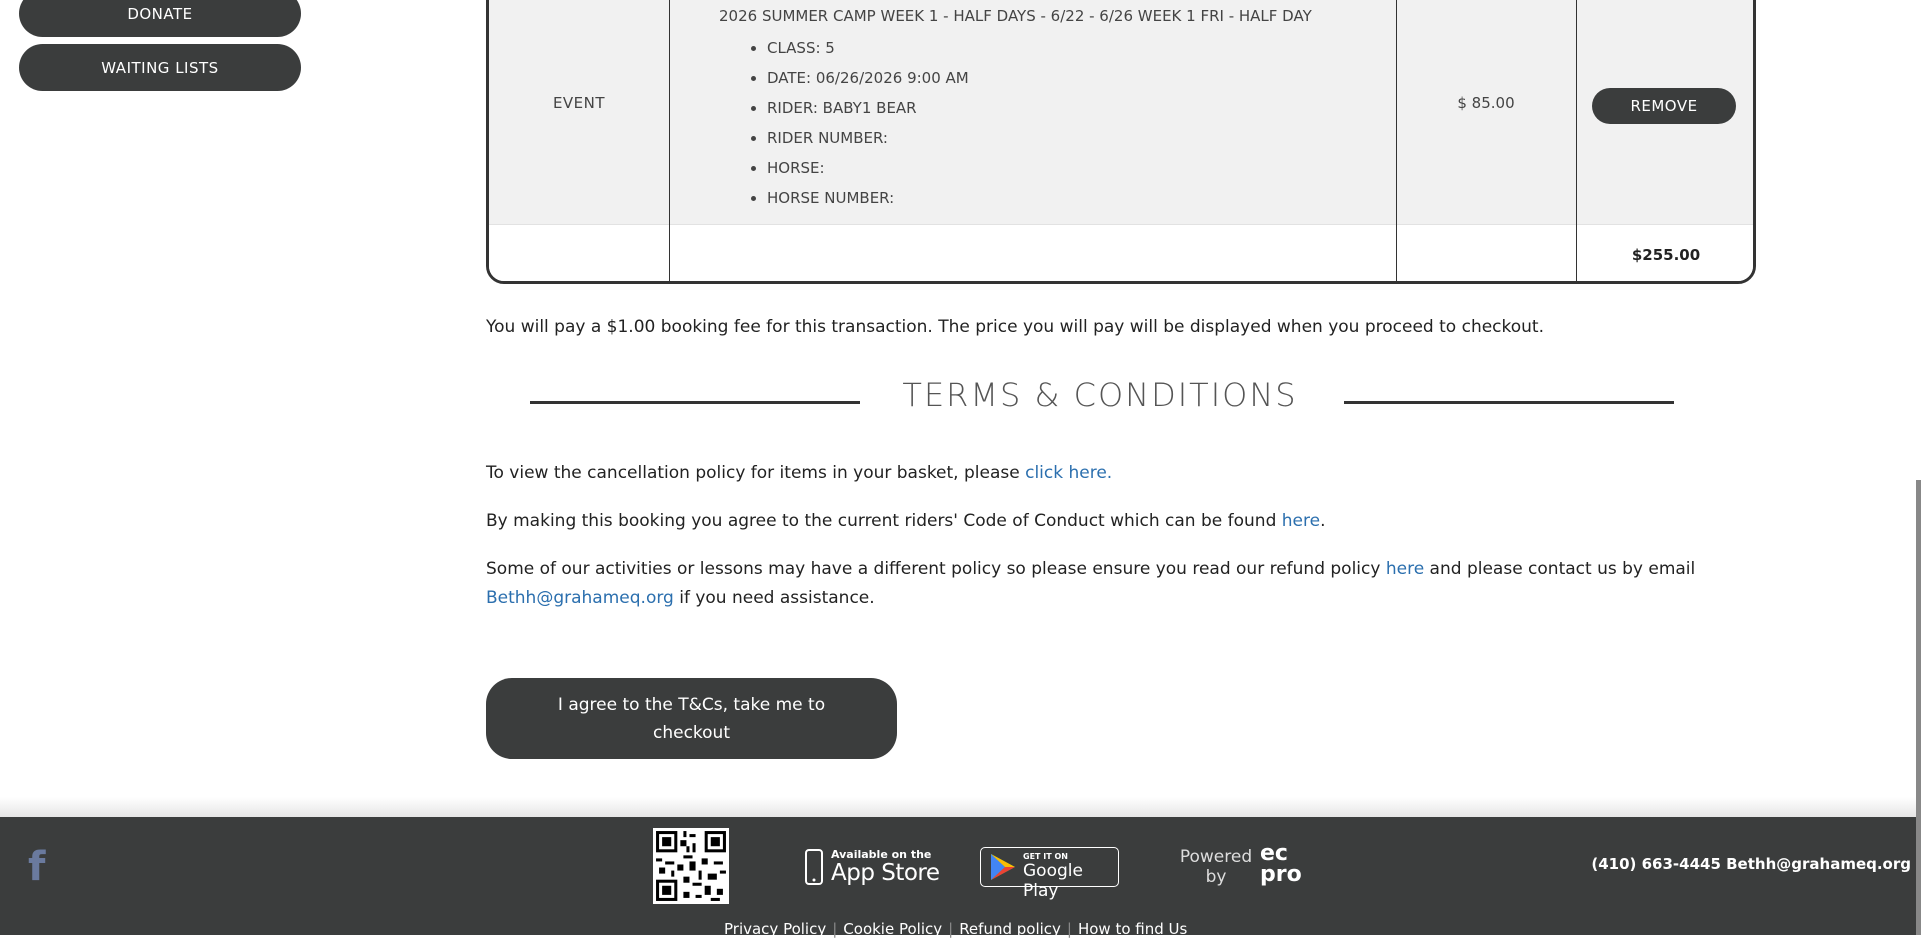 The width and height of the screenshot is (1921, 938). I want to click on privacy-policy-link: Privacy Policy, so click(775, 929).